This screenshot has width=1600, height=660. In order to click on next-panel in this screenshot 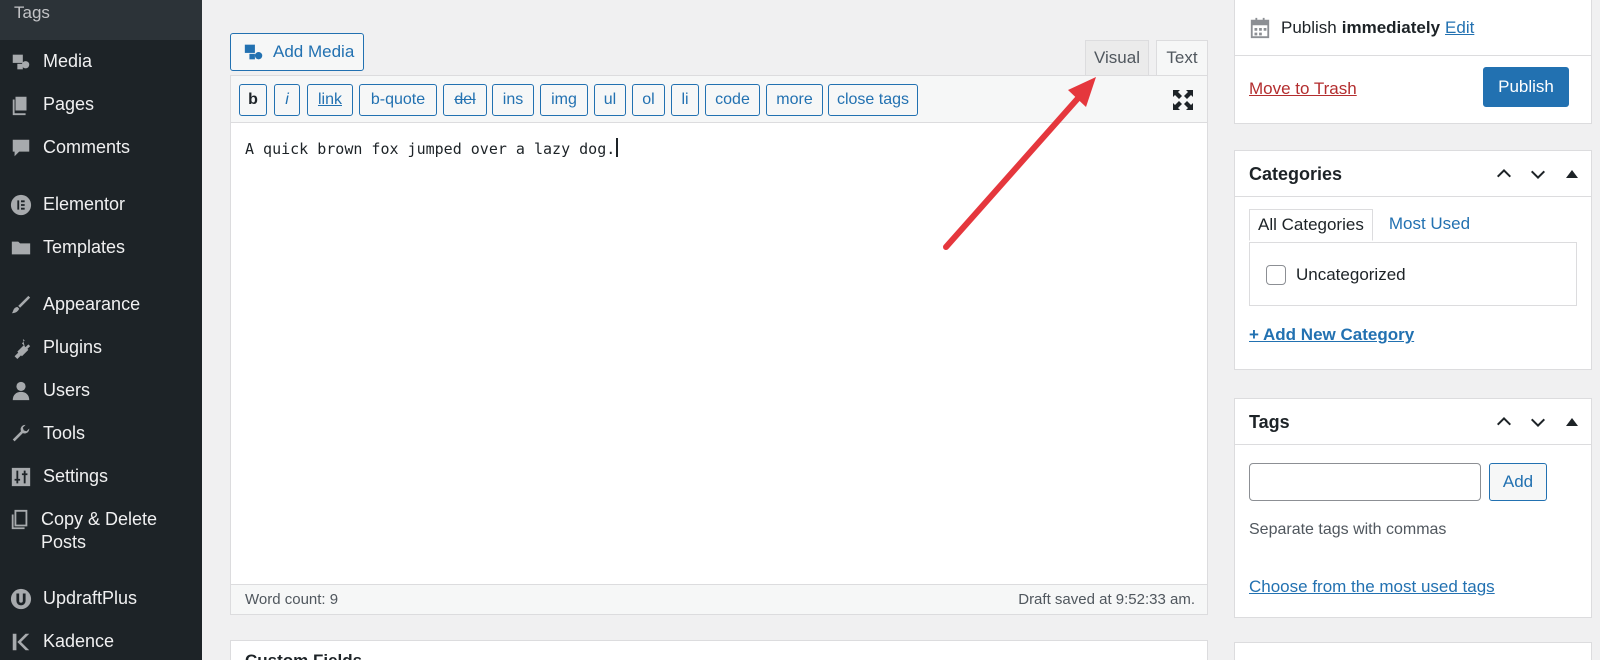, I will do `click(1413, 651)`.